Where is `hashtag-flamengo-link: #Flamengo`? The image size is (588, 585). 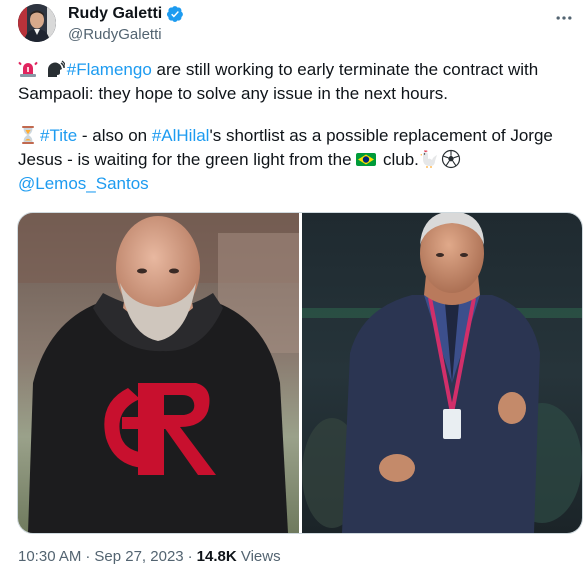
hashtag-flamengo-link: #Flamengo is located at coordinates (109, 69).